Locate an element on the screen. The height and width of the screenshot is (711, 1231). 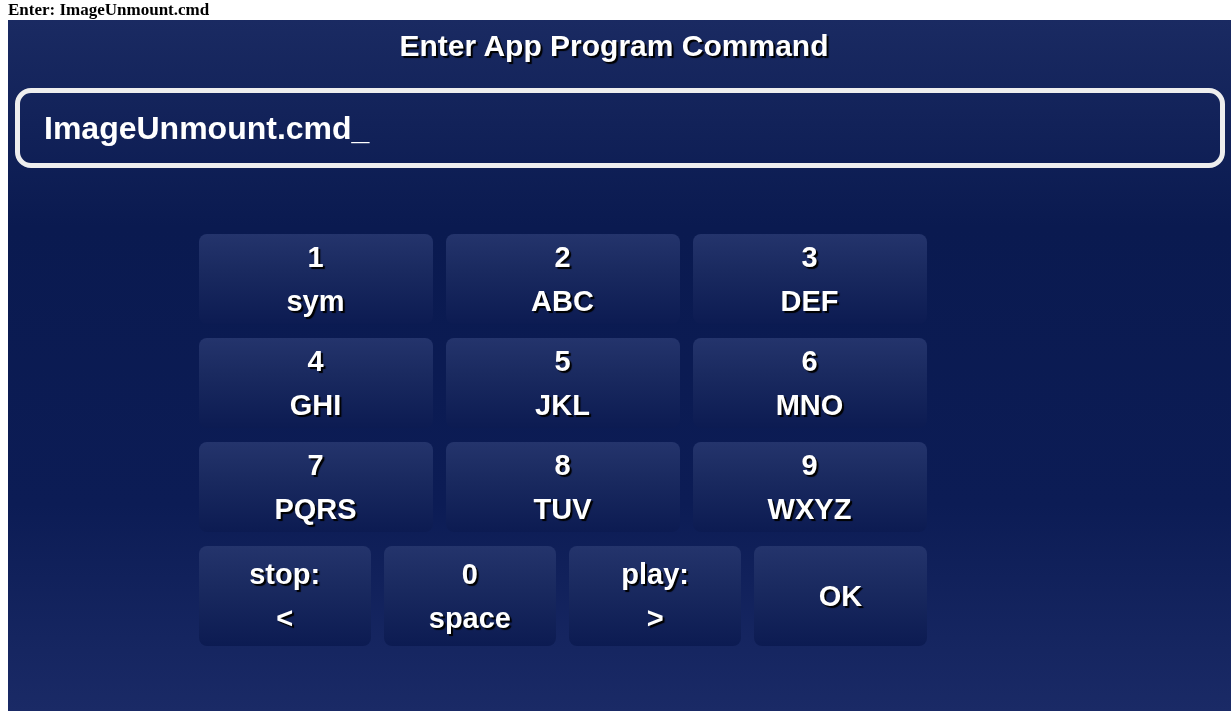
keypad-key: 9 WXYZ is located at coordinates (809, 487).